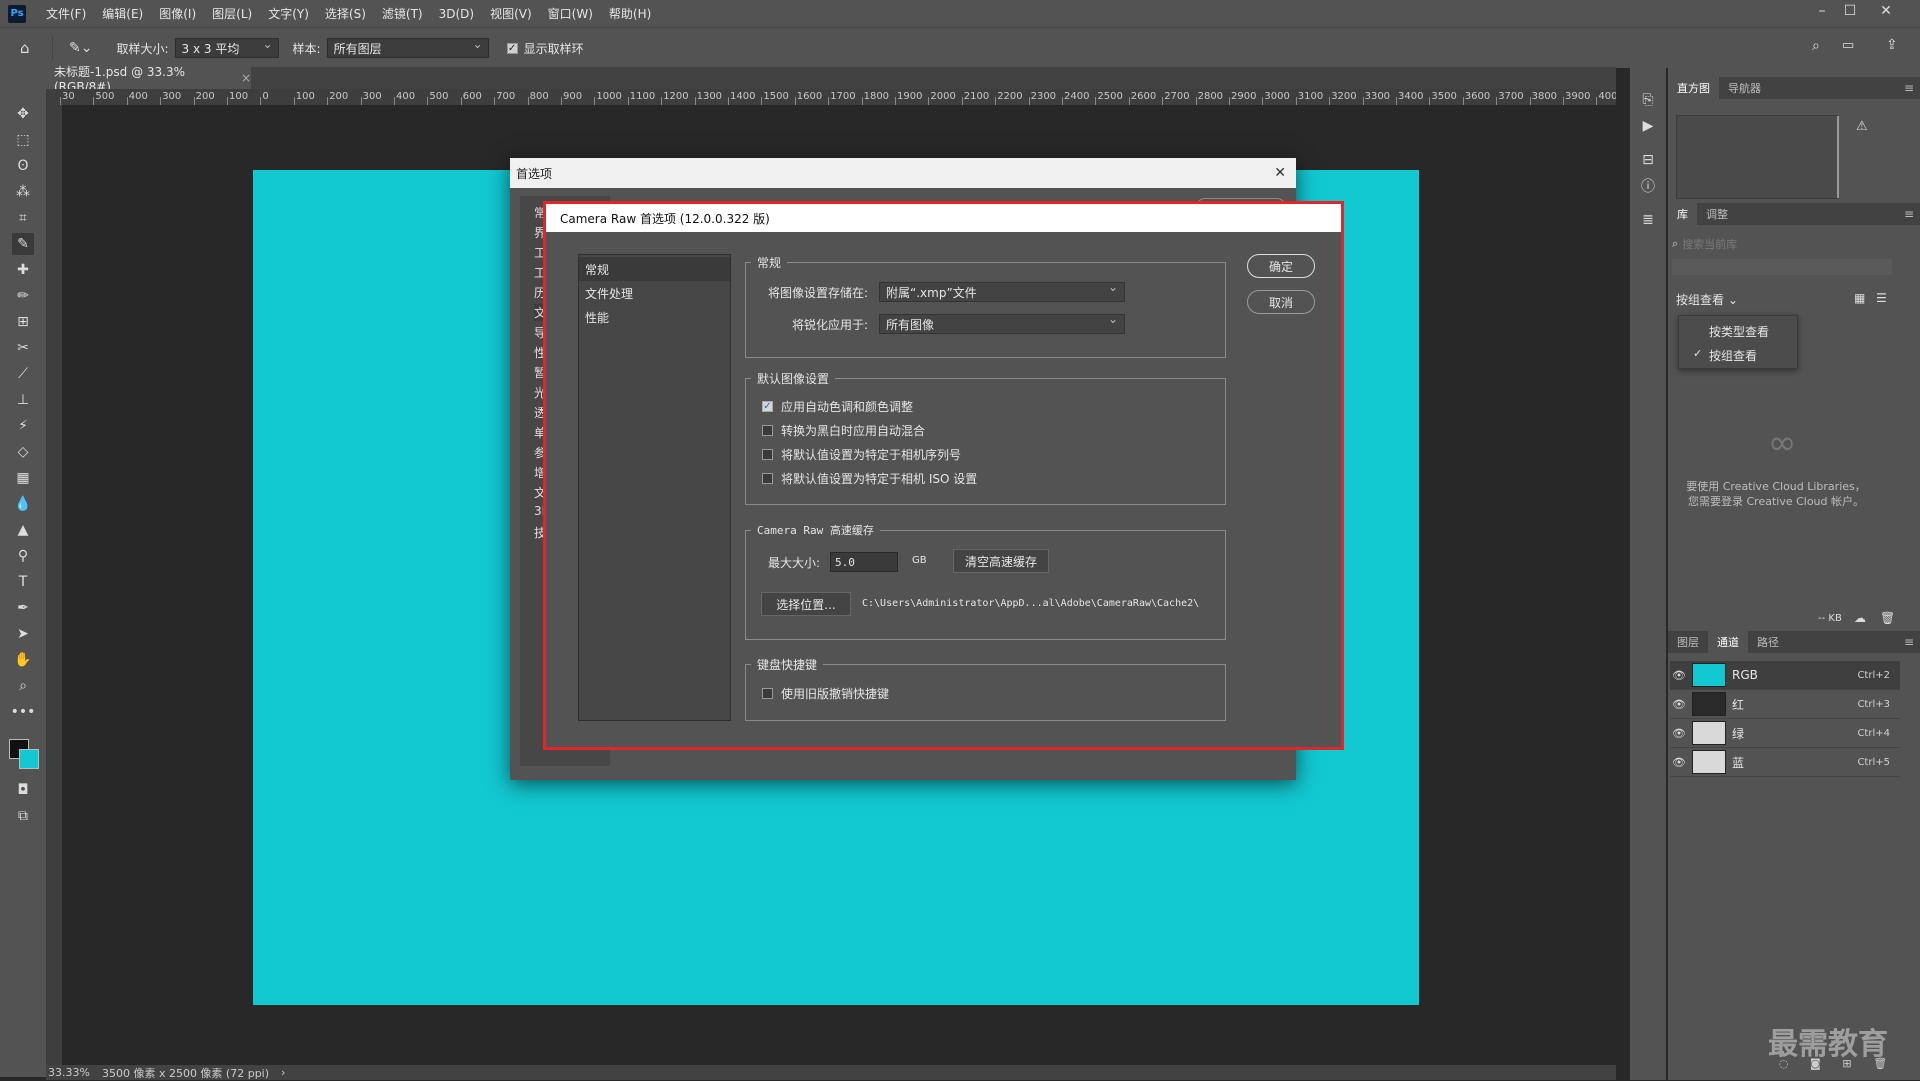 The image size is (1920, 1081). I want to click on menu-layer: 图层(L), so click(232, 13).